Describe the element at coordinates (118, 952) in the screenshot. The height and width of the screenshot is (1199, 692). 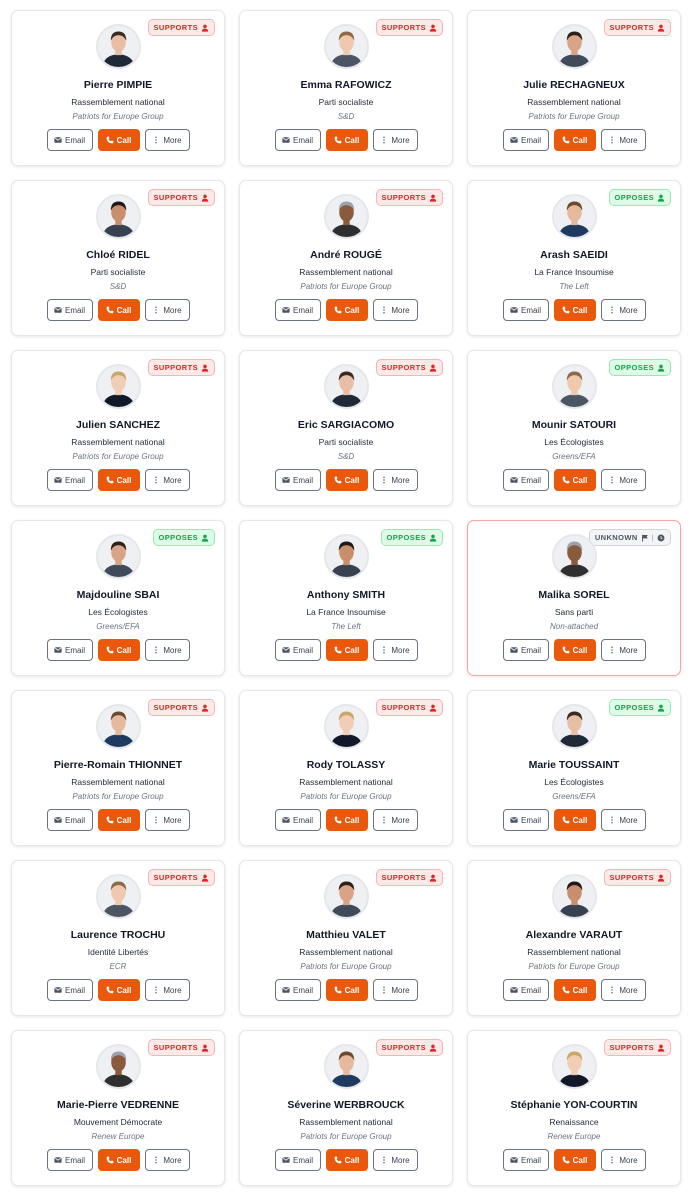
I see `mep-party: Identité Libertés` at that location.